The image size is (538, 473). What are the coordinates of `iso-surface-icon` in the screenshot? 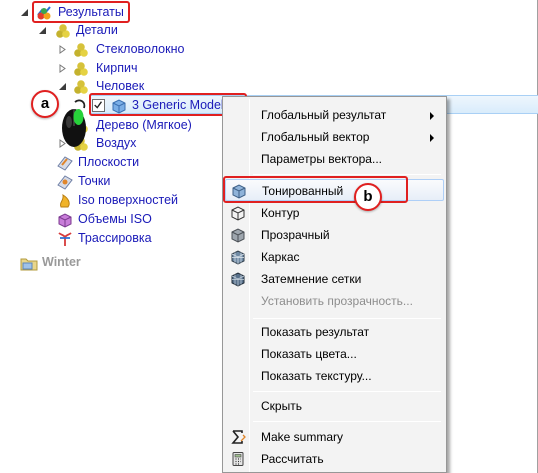 It's located at (65, 201).